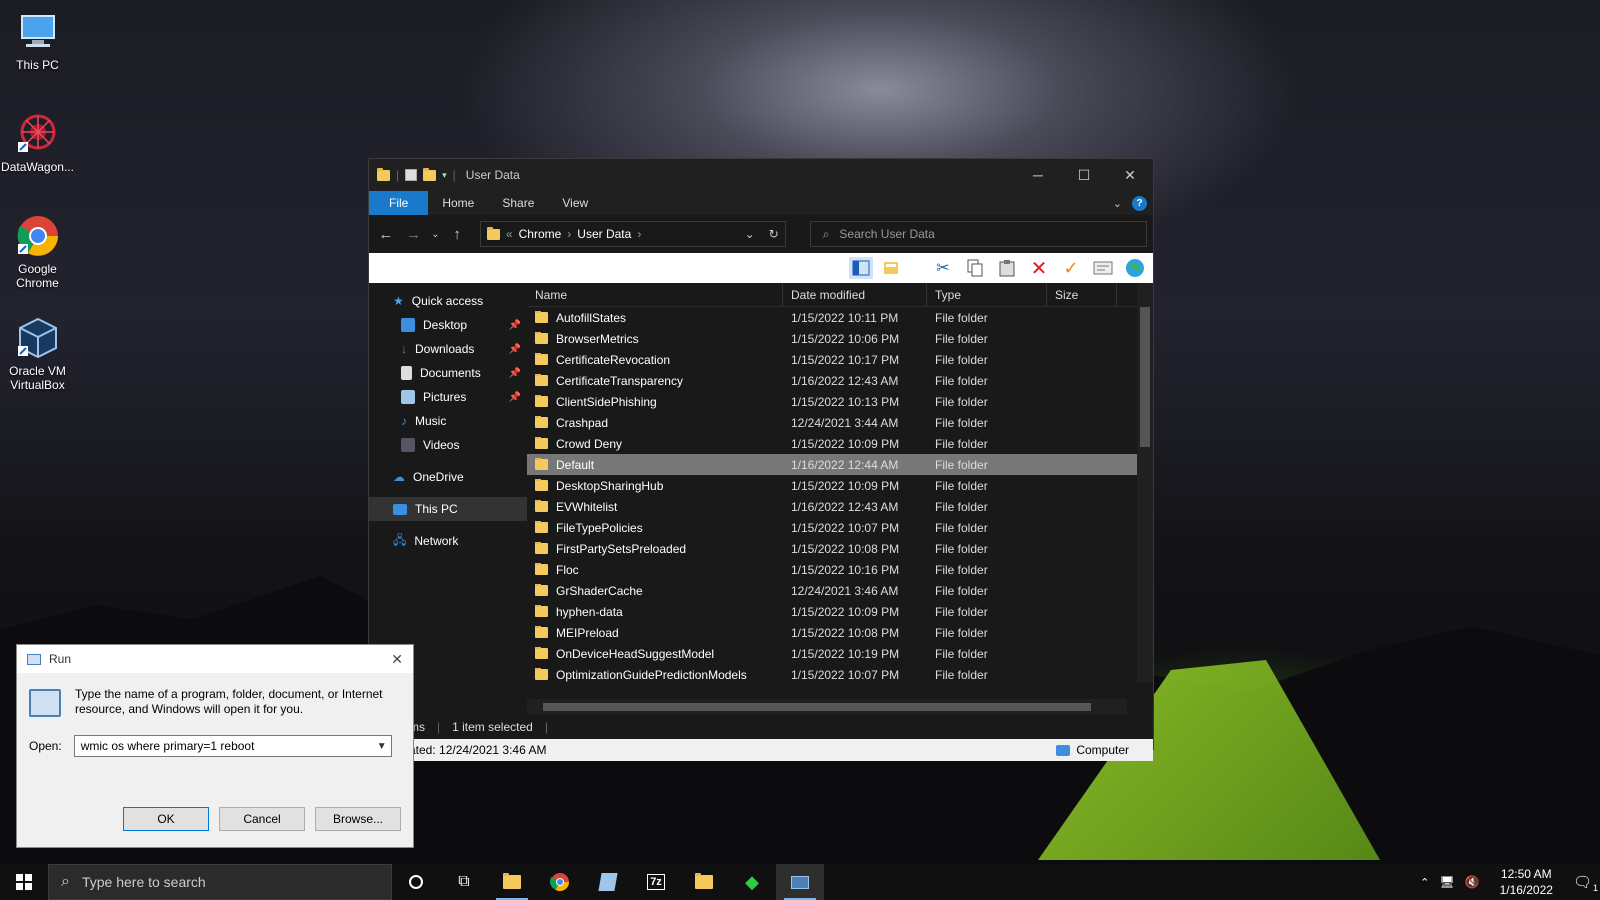  What do you see at coordinates (1082, 294) in the screenshot?
I see `column-size: Size` at bounding box center [1082, 294].